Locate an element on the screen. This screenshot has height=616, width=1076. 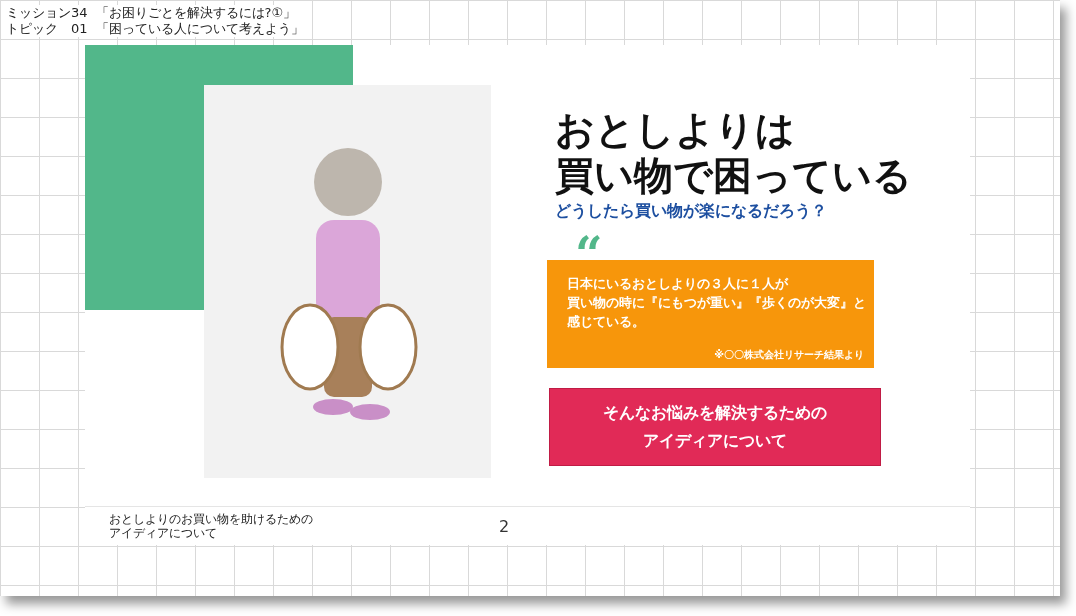
header-title: 「お困りごとを解決するには?①」 is located at coordinates (196, 13).